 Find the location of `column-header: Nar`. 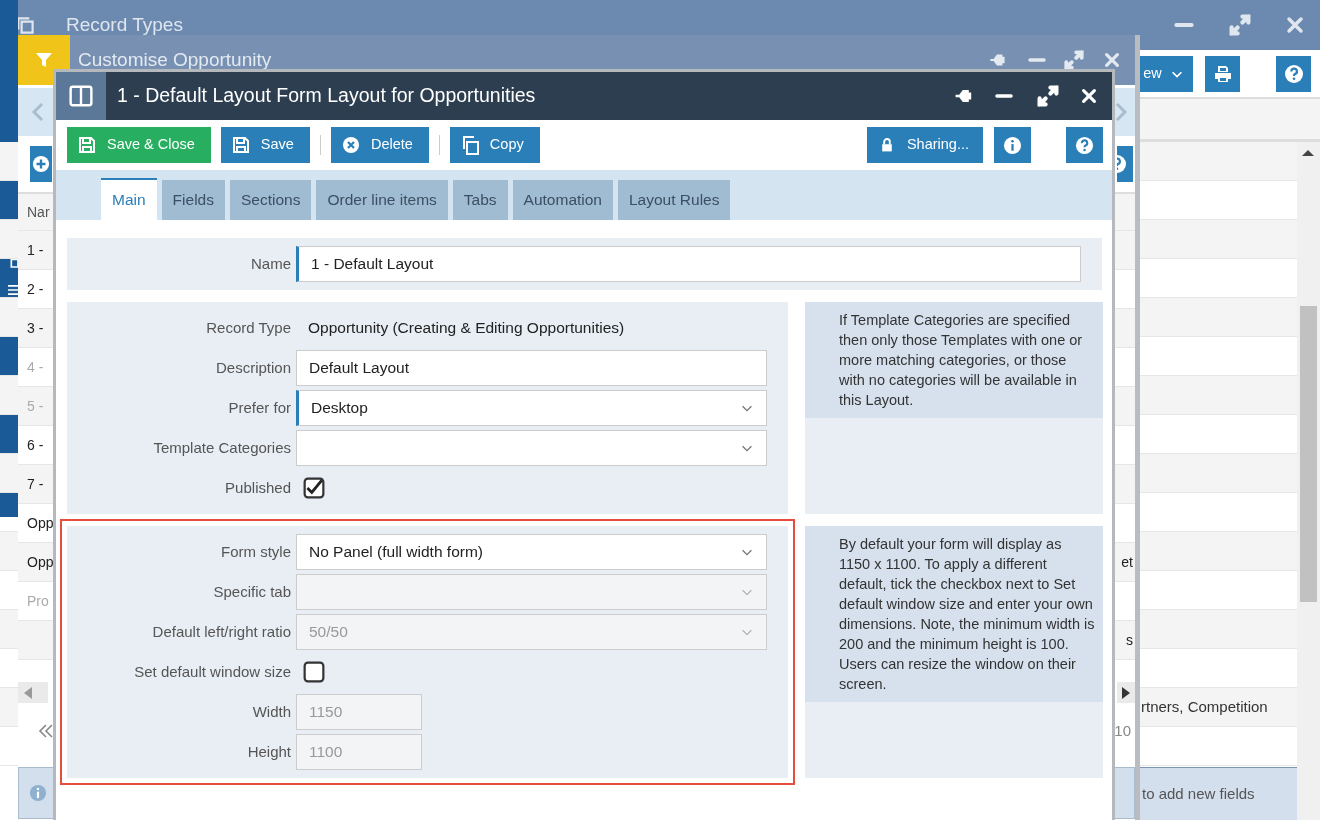

column-header: Nar is located at coordinates (38, 212).